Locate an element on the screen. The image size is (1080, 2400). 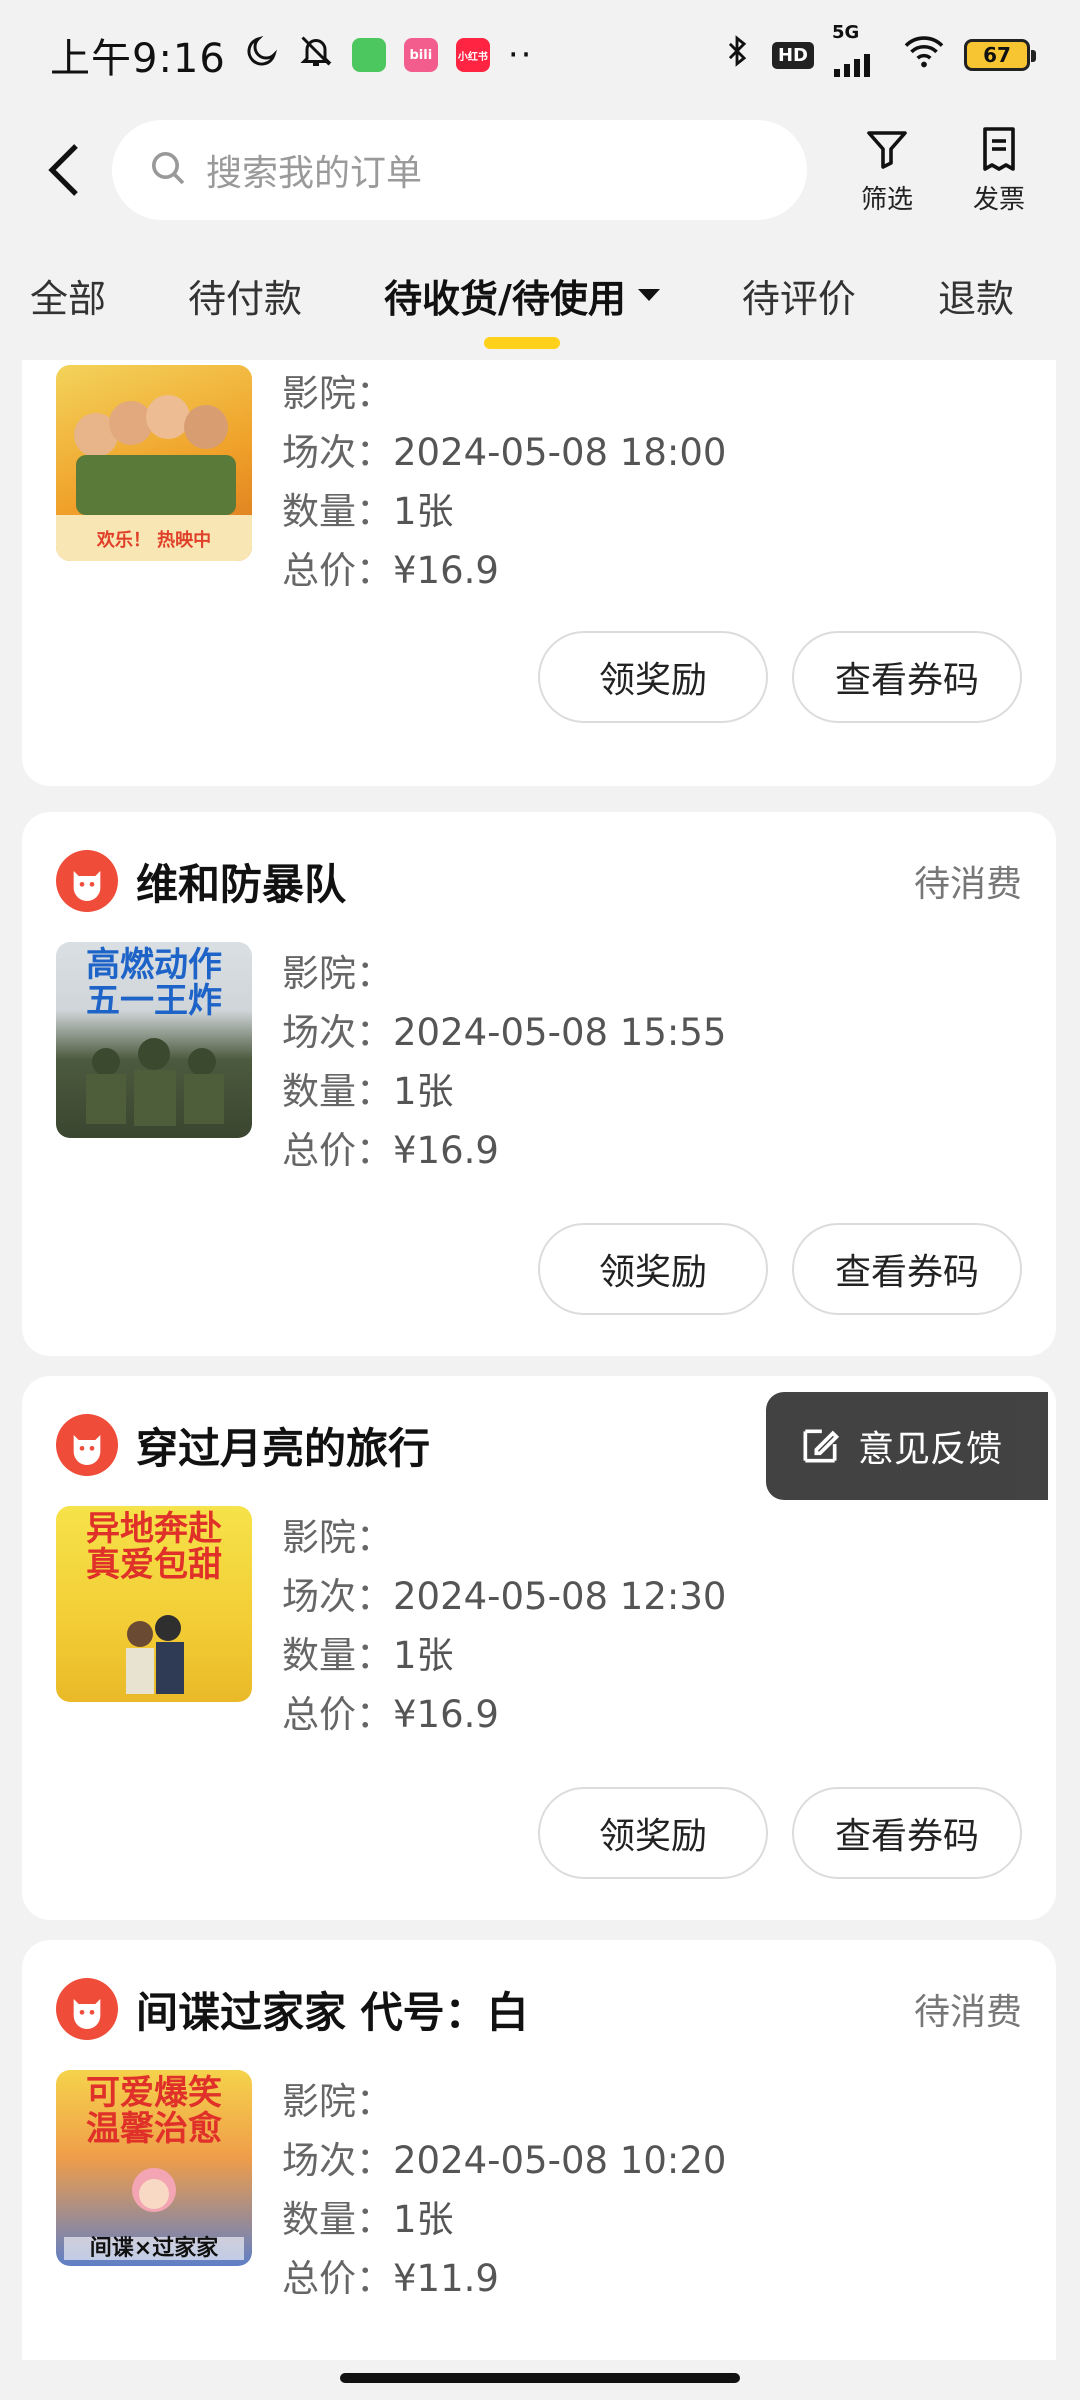
back-button is located at coordinates (64, 170).